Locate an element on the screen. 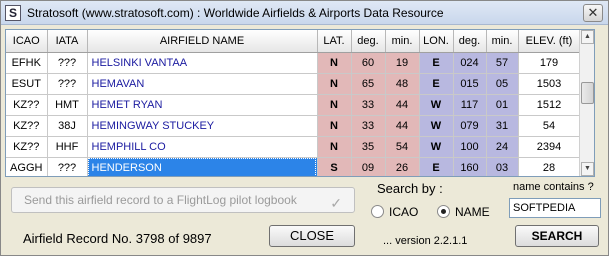  cell-elevation: 54 is located at coordinates (549, 126).